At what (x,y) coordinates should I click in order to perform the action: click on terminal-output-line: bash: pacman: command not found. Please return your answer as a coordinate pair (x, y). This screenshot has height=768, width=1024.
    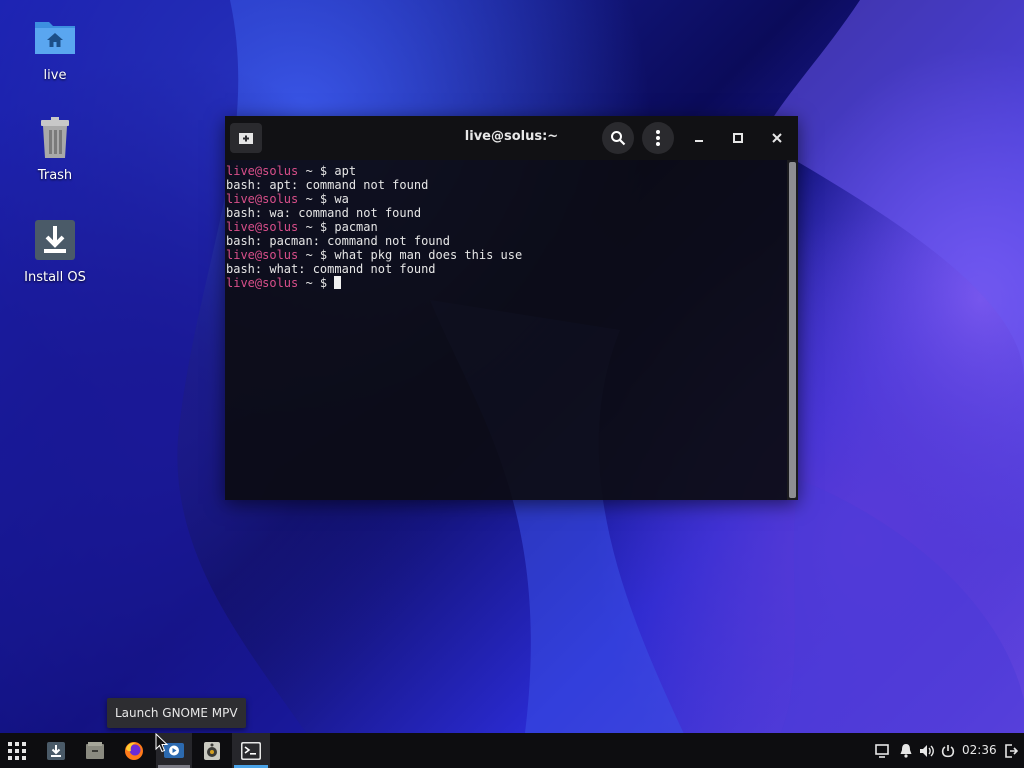
    Looking at the image, I should click on (338, 241).